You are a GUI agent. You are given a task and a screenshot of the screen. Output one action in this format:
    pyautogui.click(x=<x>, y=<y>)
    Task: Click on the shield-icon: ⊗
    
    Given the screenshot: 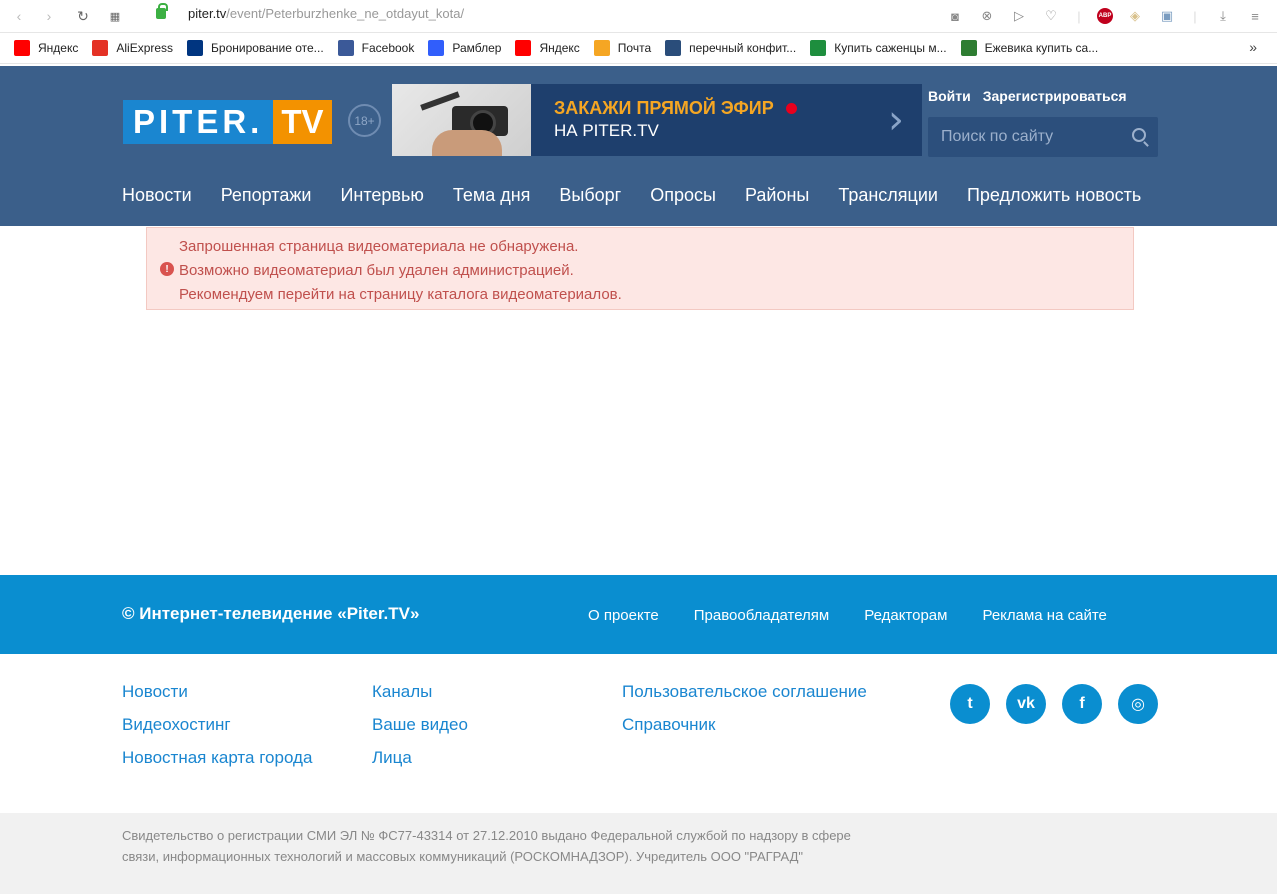 What is the action you would take?
    pyautogui.click(x=987, y=16)
    